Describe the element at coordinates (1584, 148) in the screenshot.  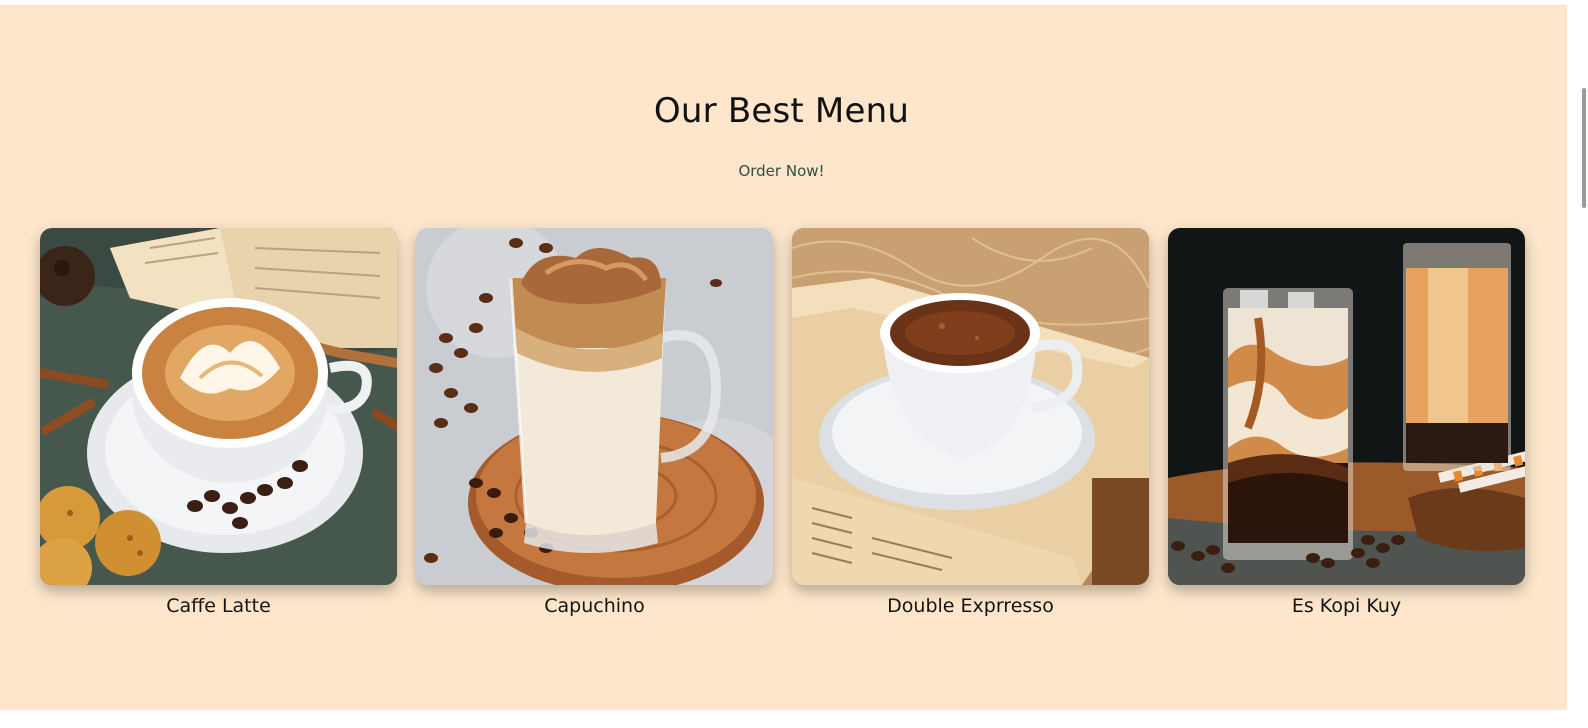
I see `scrollbar-thumb` at that location.